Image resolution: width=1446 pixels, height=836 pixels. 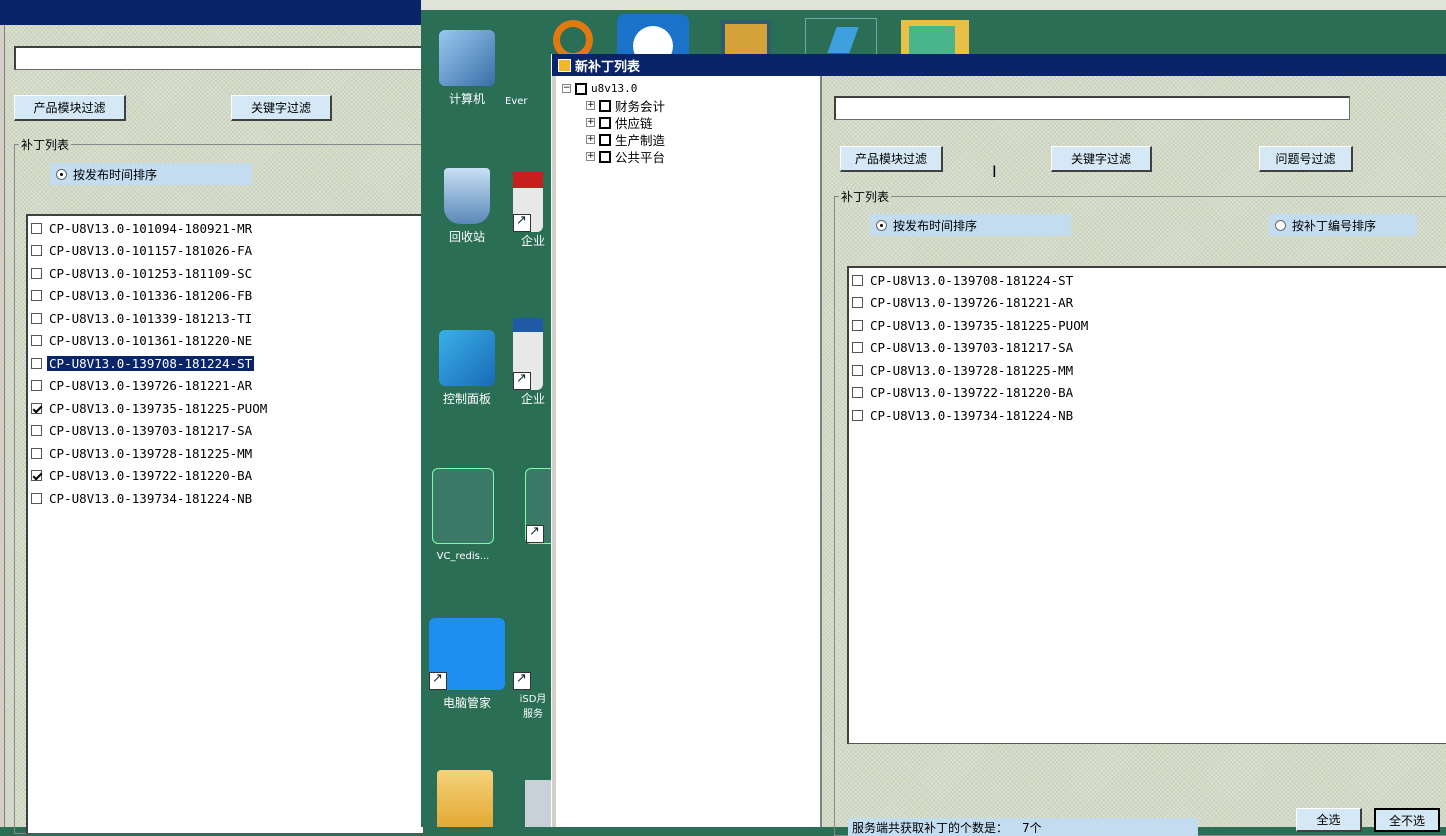 I want to click on back-module-filter-button: 产品模块过滤, so click(x=70, y=108).